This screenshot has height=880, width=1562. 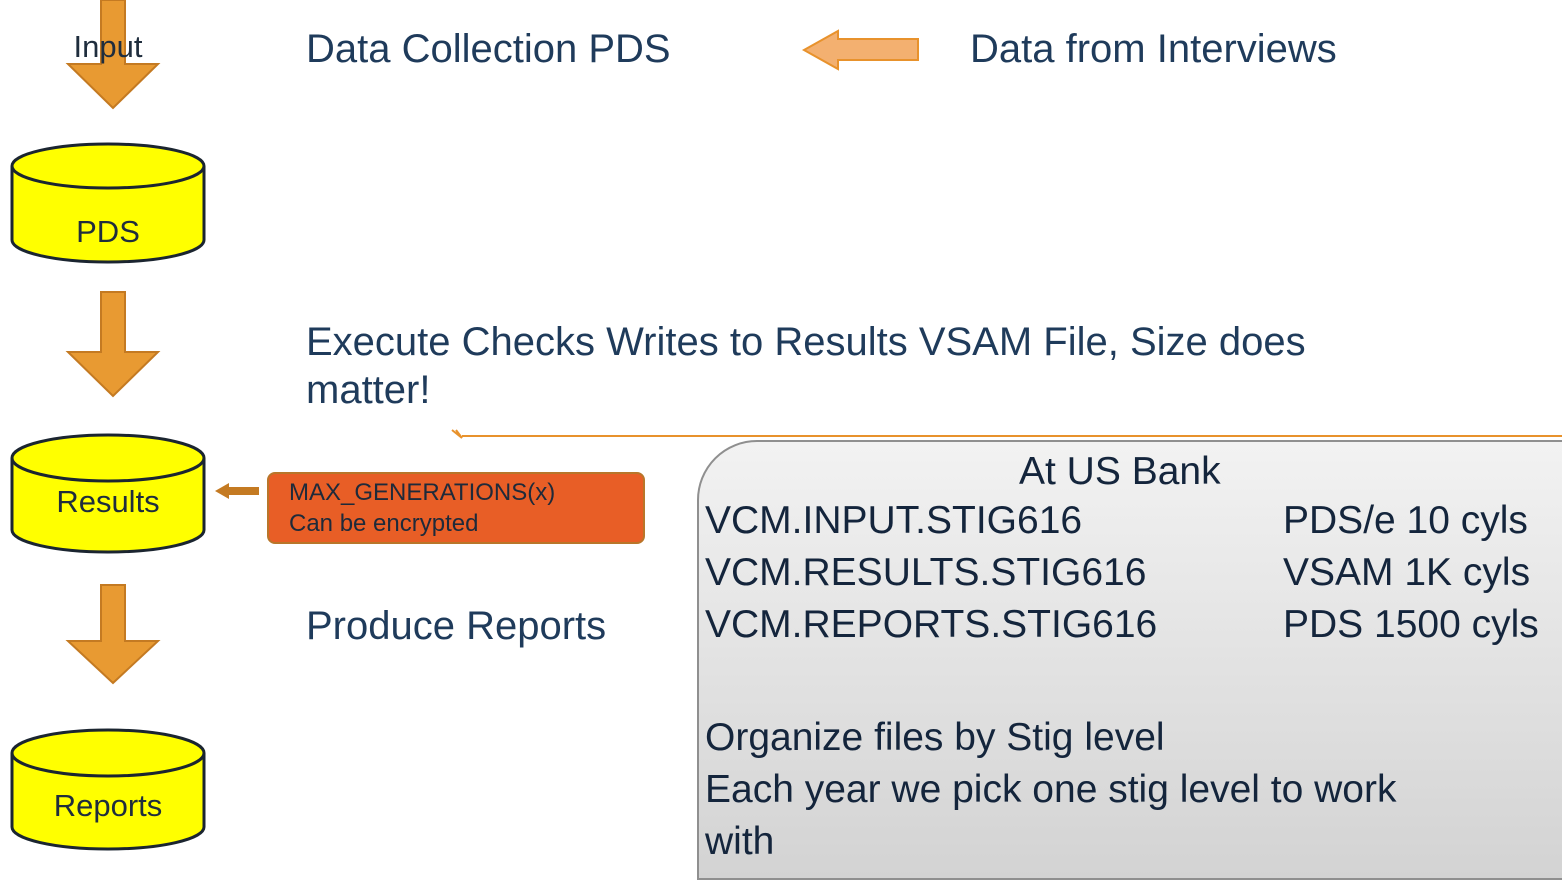 I want to click on dataset-name: VCM.RESULTS.STIG616, so click(x=926, y=572).